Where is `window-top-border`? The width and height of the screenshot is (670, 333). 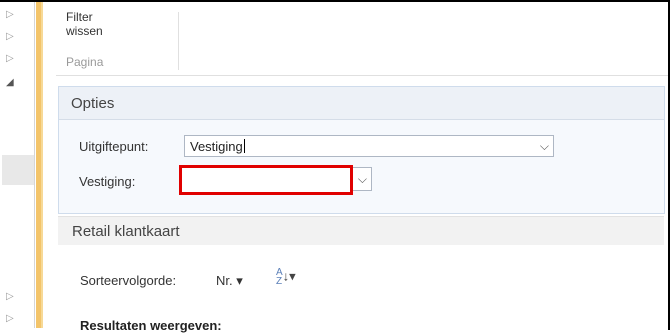 window-top-border is located at coordinates (335, 1).